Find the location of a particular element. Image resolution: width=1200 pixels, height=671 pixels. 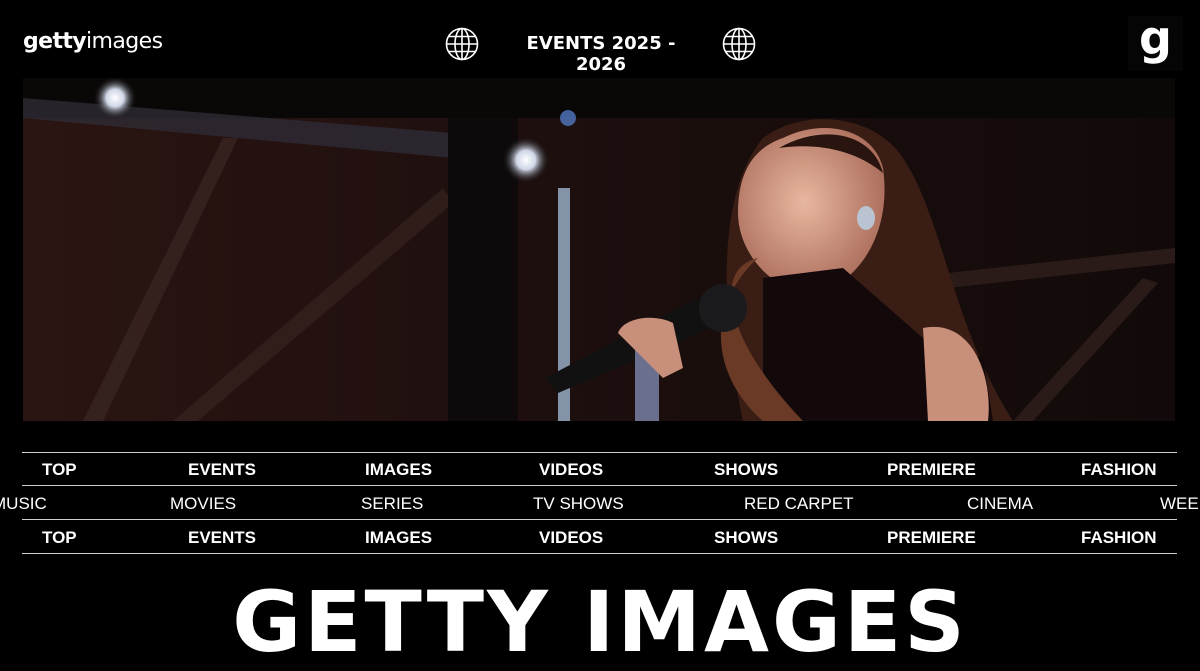

nav-item-week: WEEK is located at coordinates (1180, 504).